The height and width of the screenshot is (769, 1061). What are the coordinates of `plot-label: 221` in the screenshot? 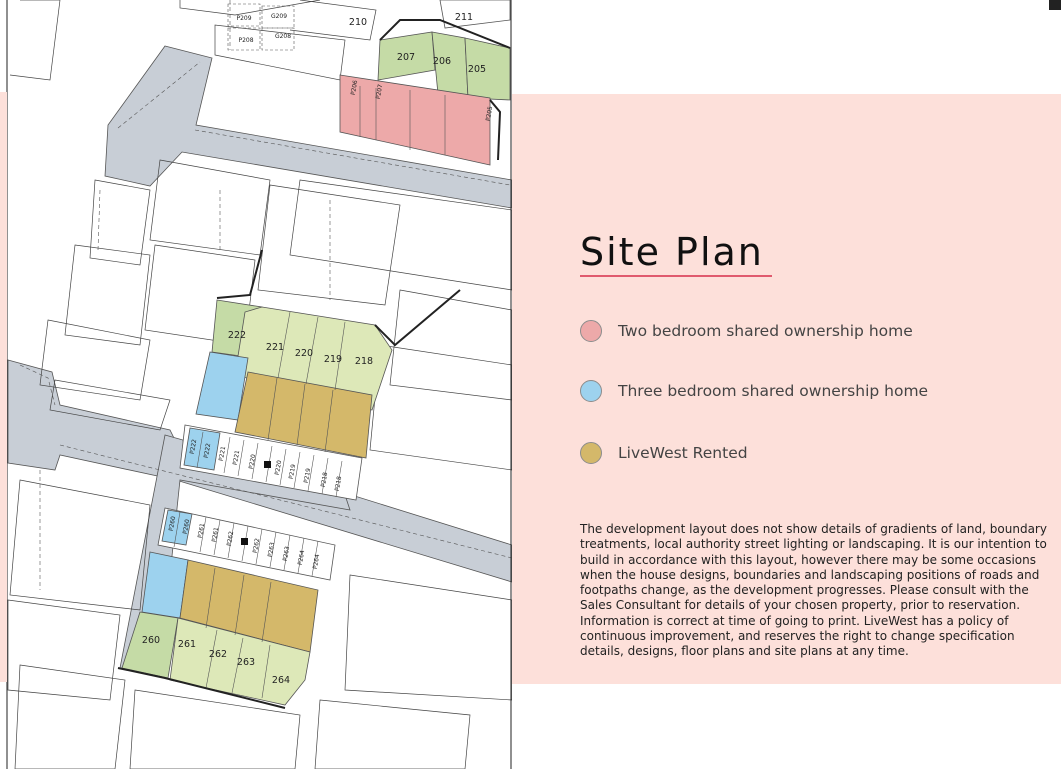 It's located at (275, 347).